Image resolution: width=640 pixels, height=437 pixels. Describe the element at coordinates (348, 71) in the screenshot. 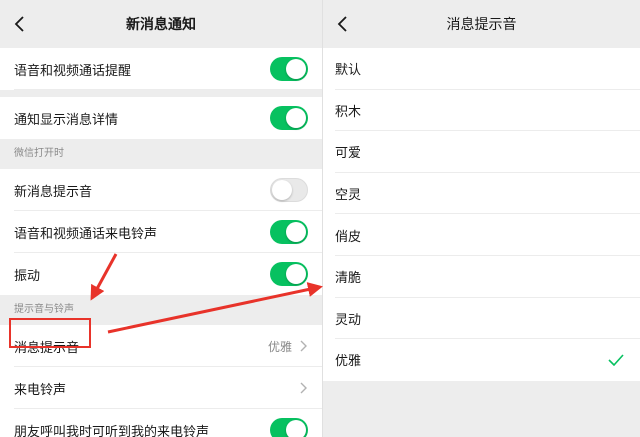

I see `sound-option-label: 默认` at that location.